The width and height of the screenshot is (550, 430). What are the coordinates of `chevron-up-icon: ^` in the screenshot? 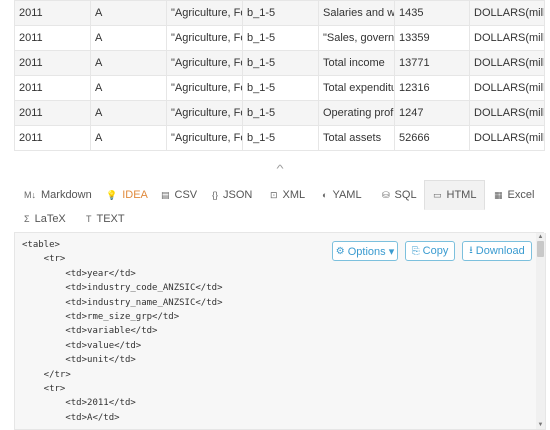 It's located at (280, 170).